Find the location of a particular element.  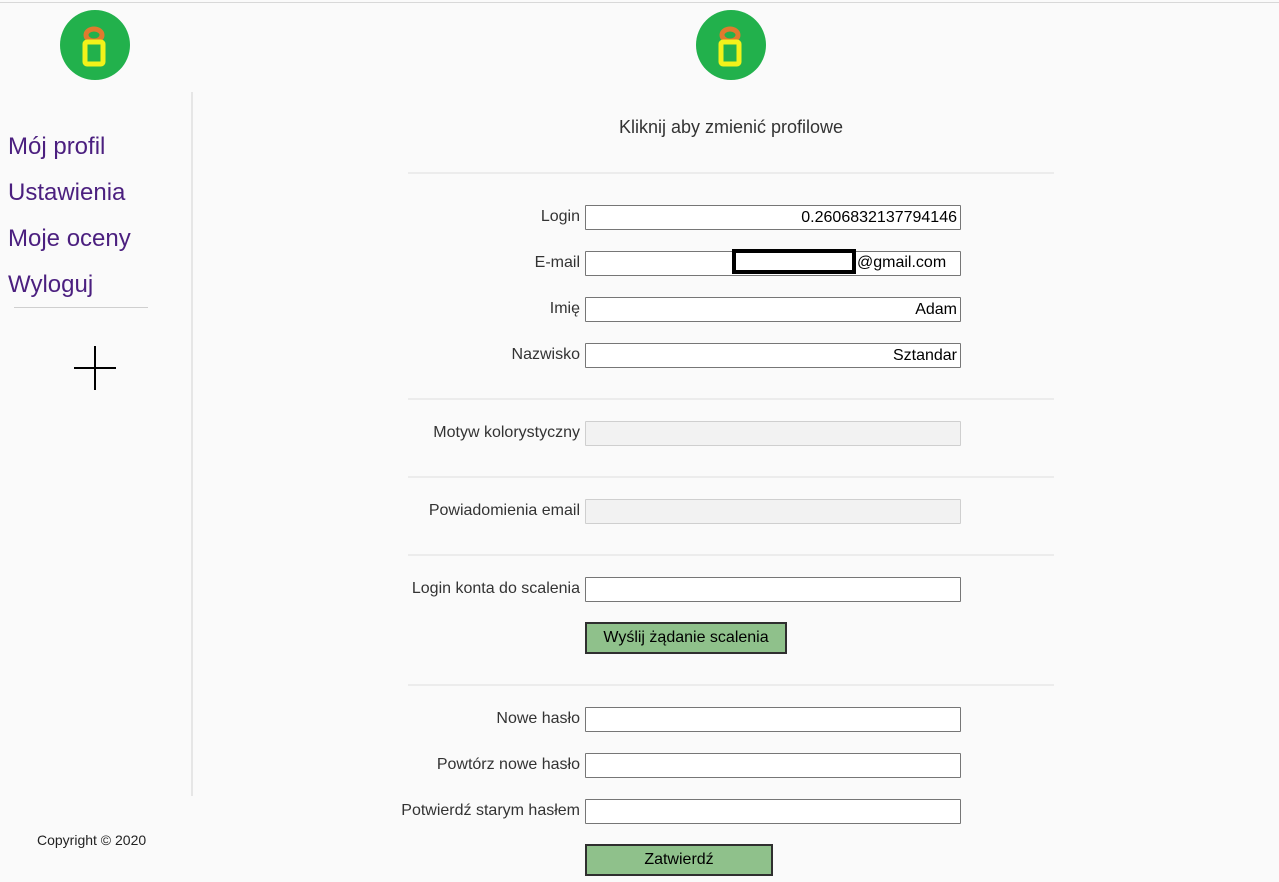

copyright: Copyright © 2020 is located at coordinates (92, 840).